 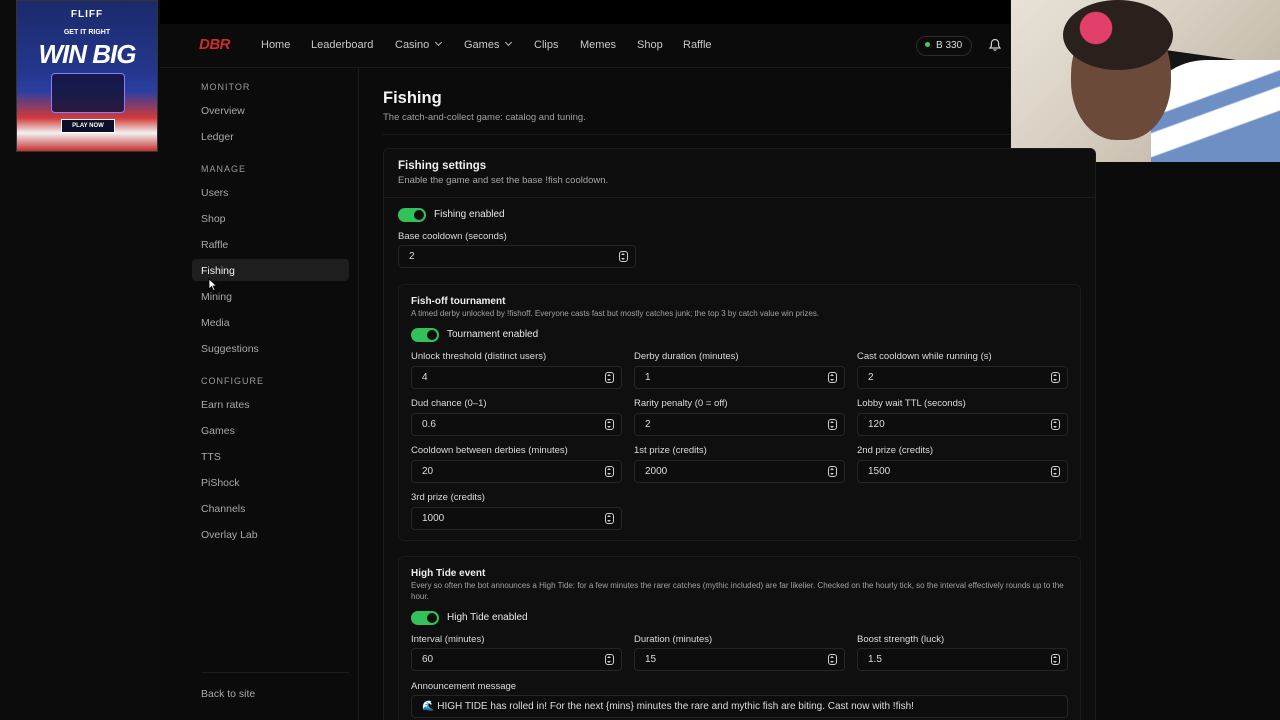 What do you see at coordinates (229, 535) in the screenshot?
I see `sidebar-item-overlay-lab: Overlay Lab` at bounding box center [229, 535].